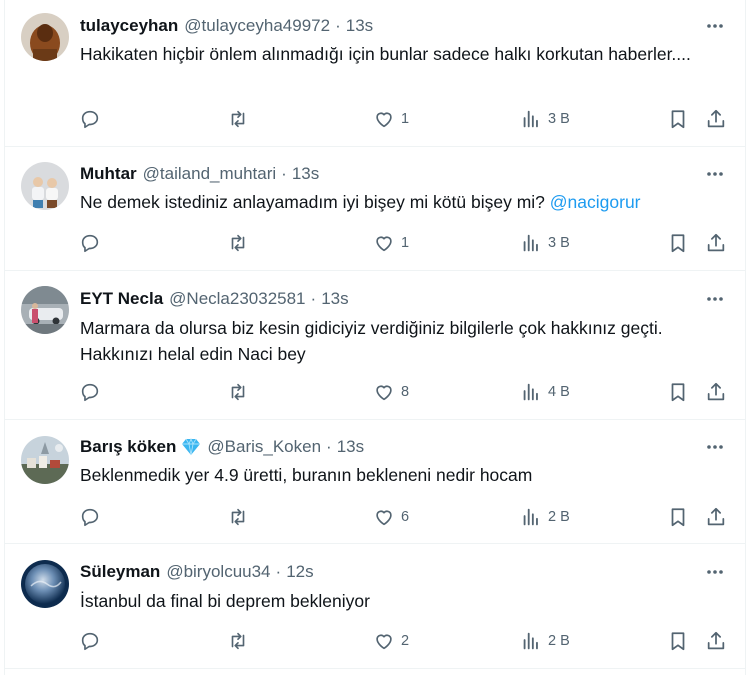  I want to click on display-name: Muhtar, so click(108, 174).